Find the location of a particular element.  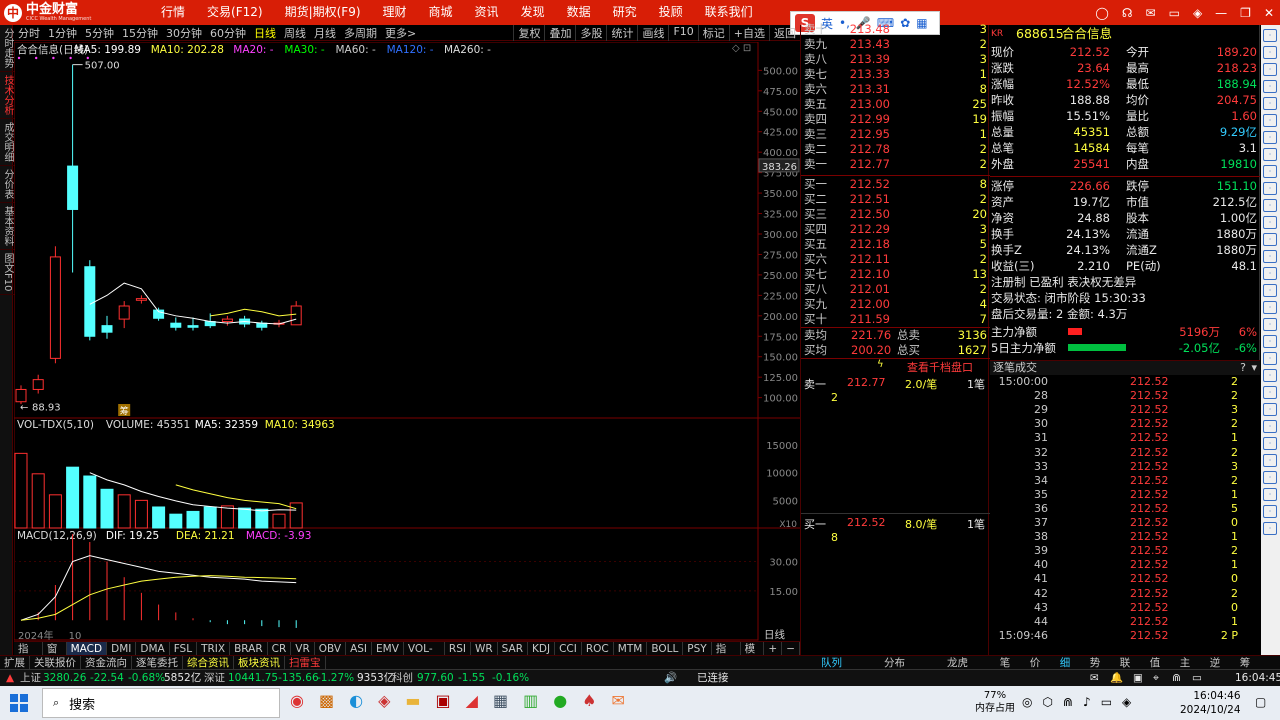

bottom-tab: 关联报价 is located at coordinates (55, 662).